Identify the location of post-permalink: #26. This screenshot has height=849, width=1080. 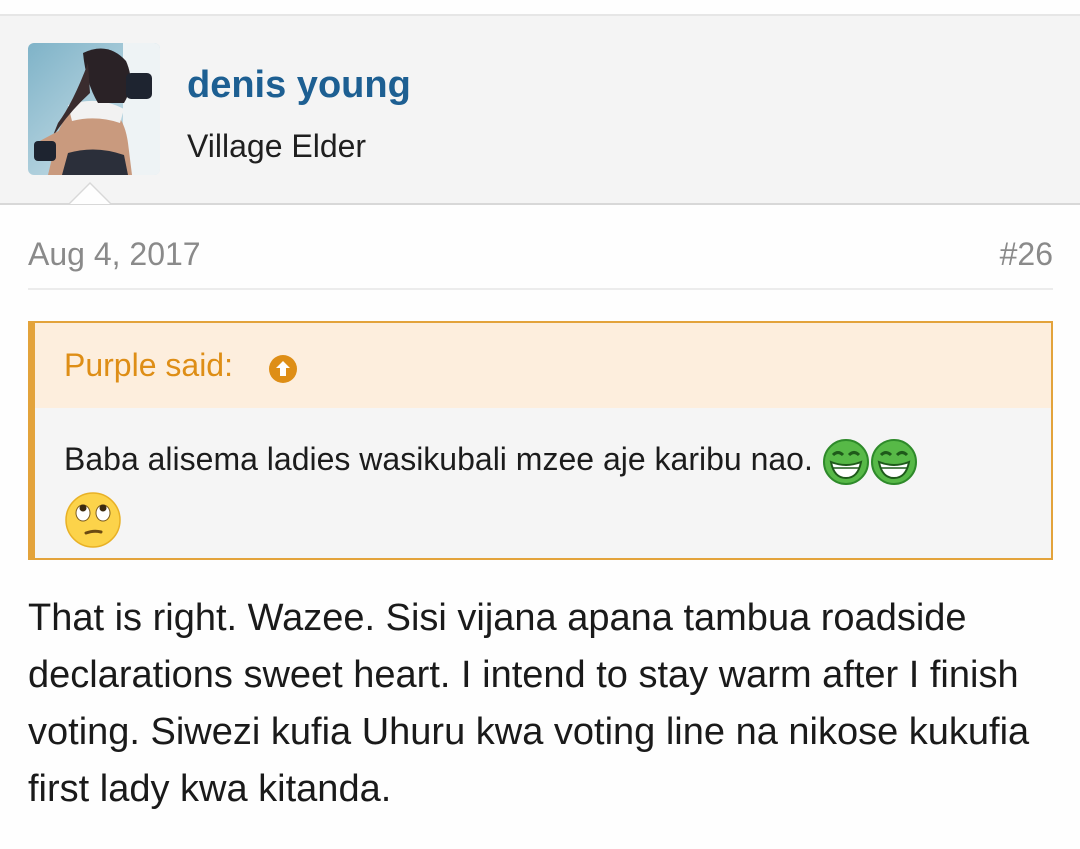
(1026, 254).